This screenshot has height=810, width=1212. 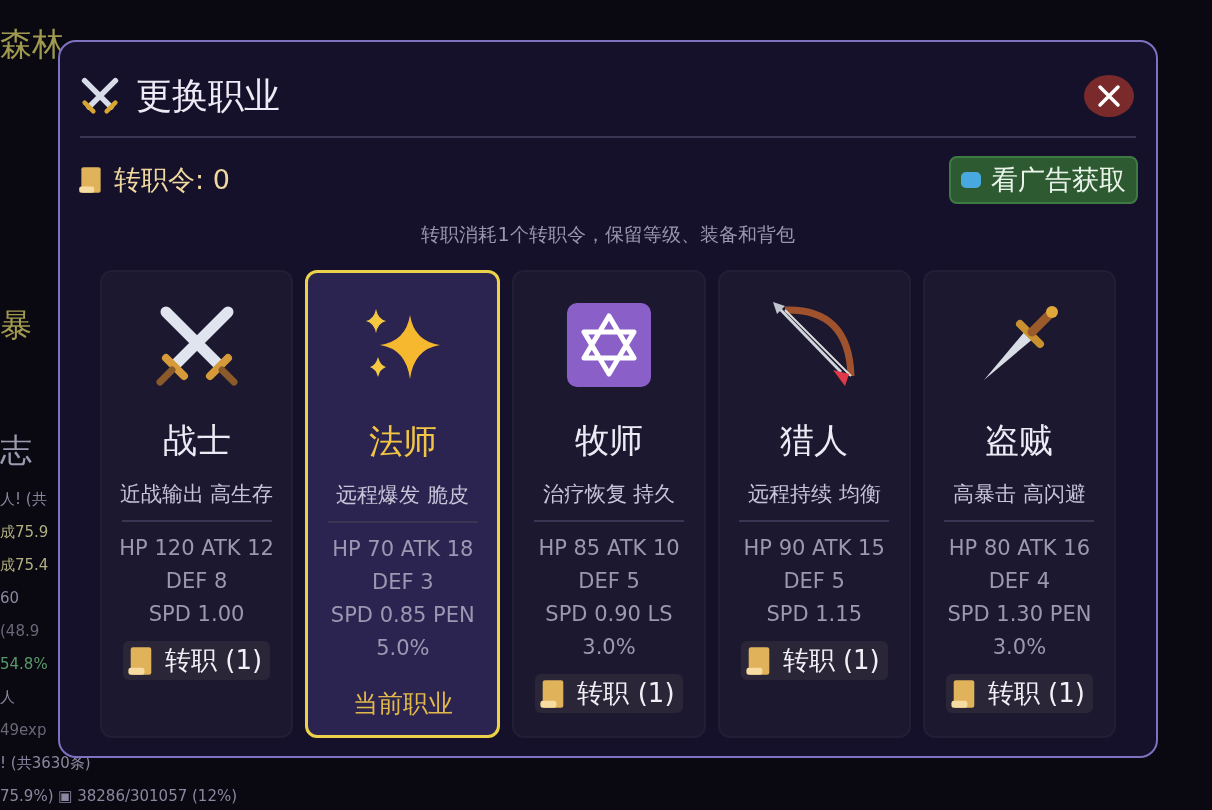 What do you see at coordinates (7, 697) in the screenshot?
I see `log-text: 人` at bounding box center [7, 697].